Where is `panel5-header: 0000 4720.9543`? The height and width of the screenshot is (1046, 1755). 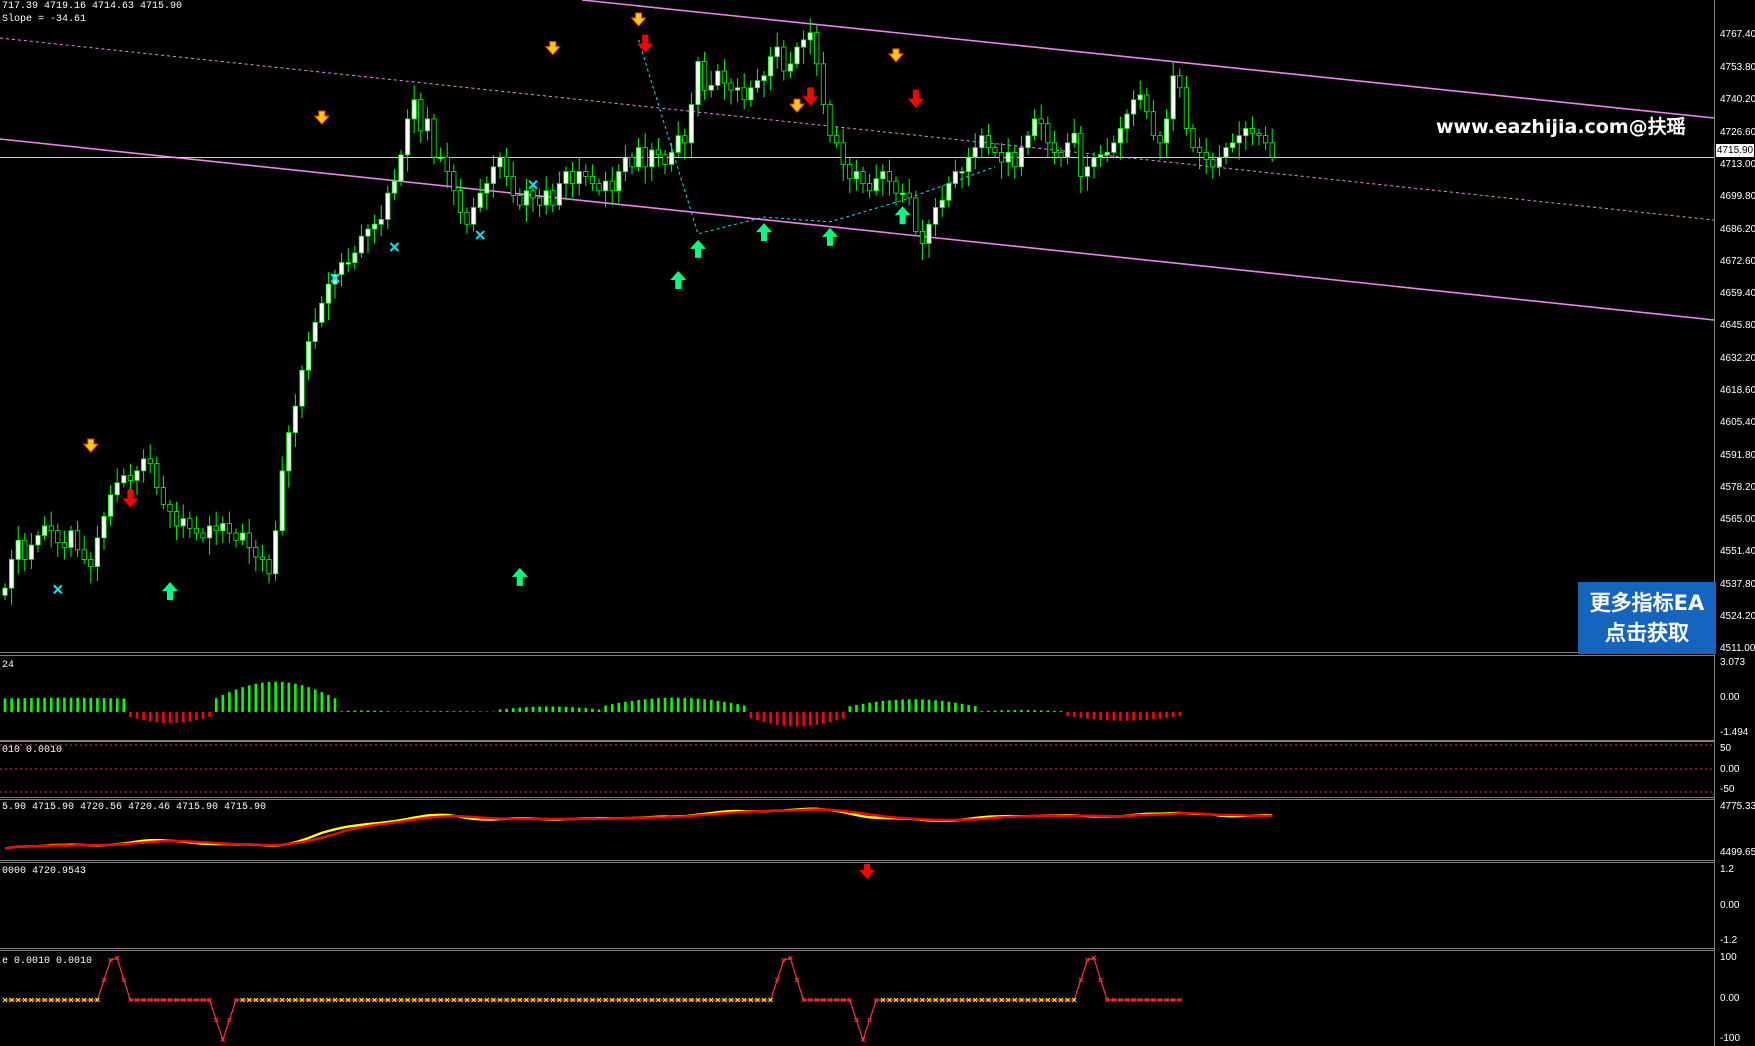 panel5-header: 0000 4720.9543 is located at coordinates (44, 871).